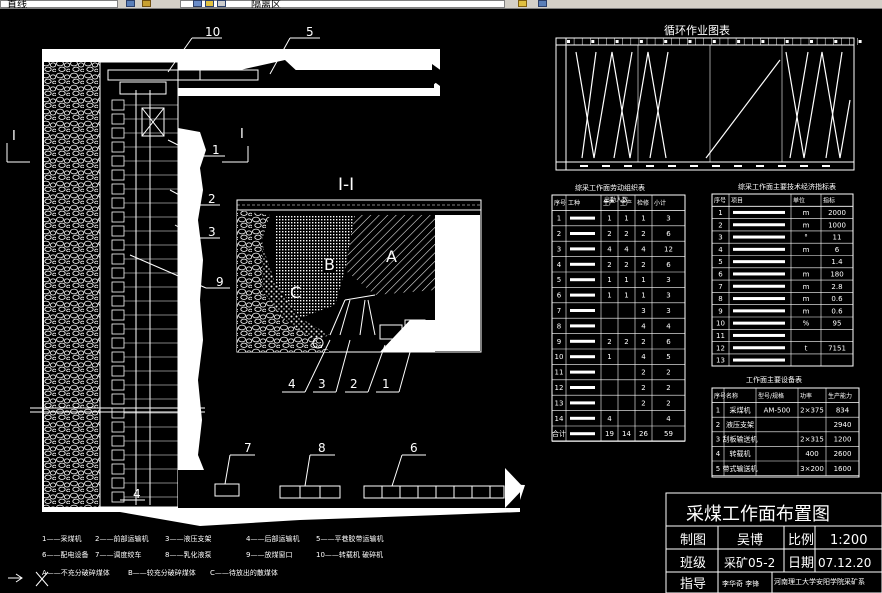 The image size is (882, 593). Describe the element at coordinates (349, 554) in the screenshot. I see `legend-item: 10——转载机 破碎机` at that location.